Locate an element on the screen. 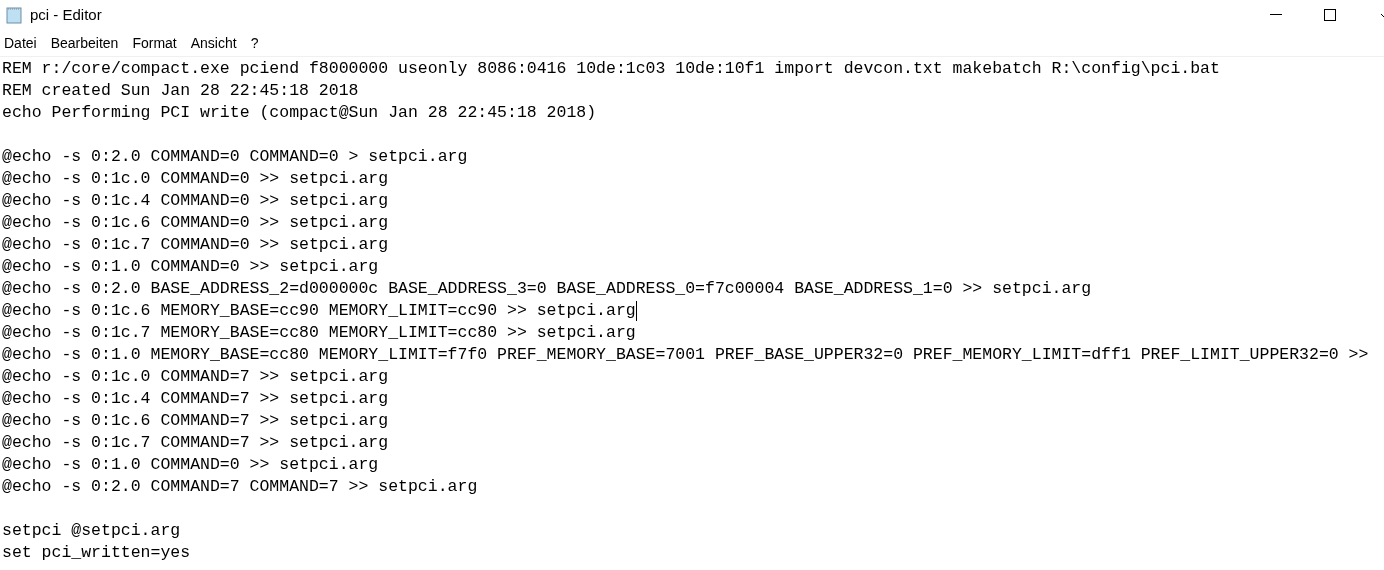 This screenshot has width=1384, height=570. code-line: @echo -s 0:1c.7 MEMORY_BASE=cc80 MEMORY_LIMIT=cc80 >> setpci.arg is located at coordinates (319, 333).